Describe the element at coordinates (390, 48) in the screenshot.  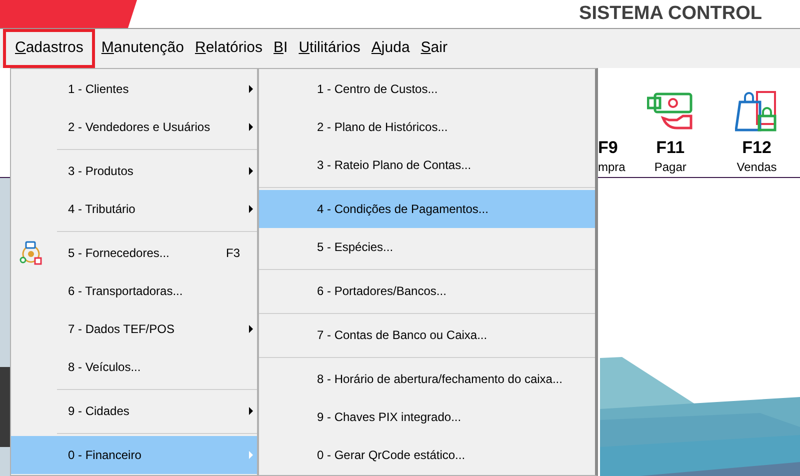
I see `menu-item: Ajuda` at that location.